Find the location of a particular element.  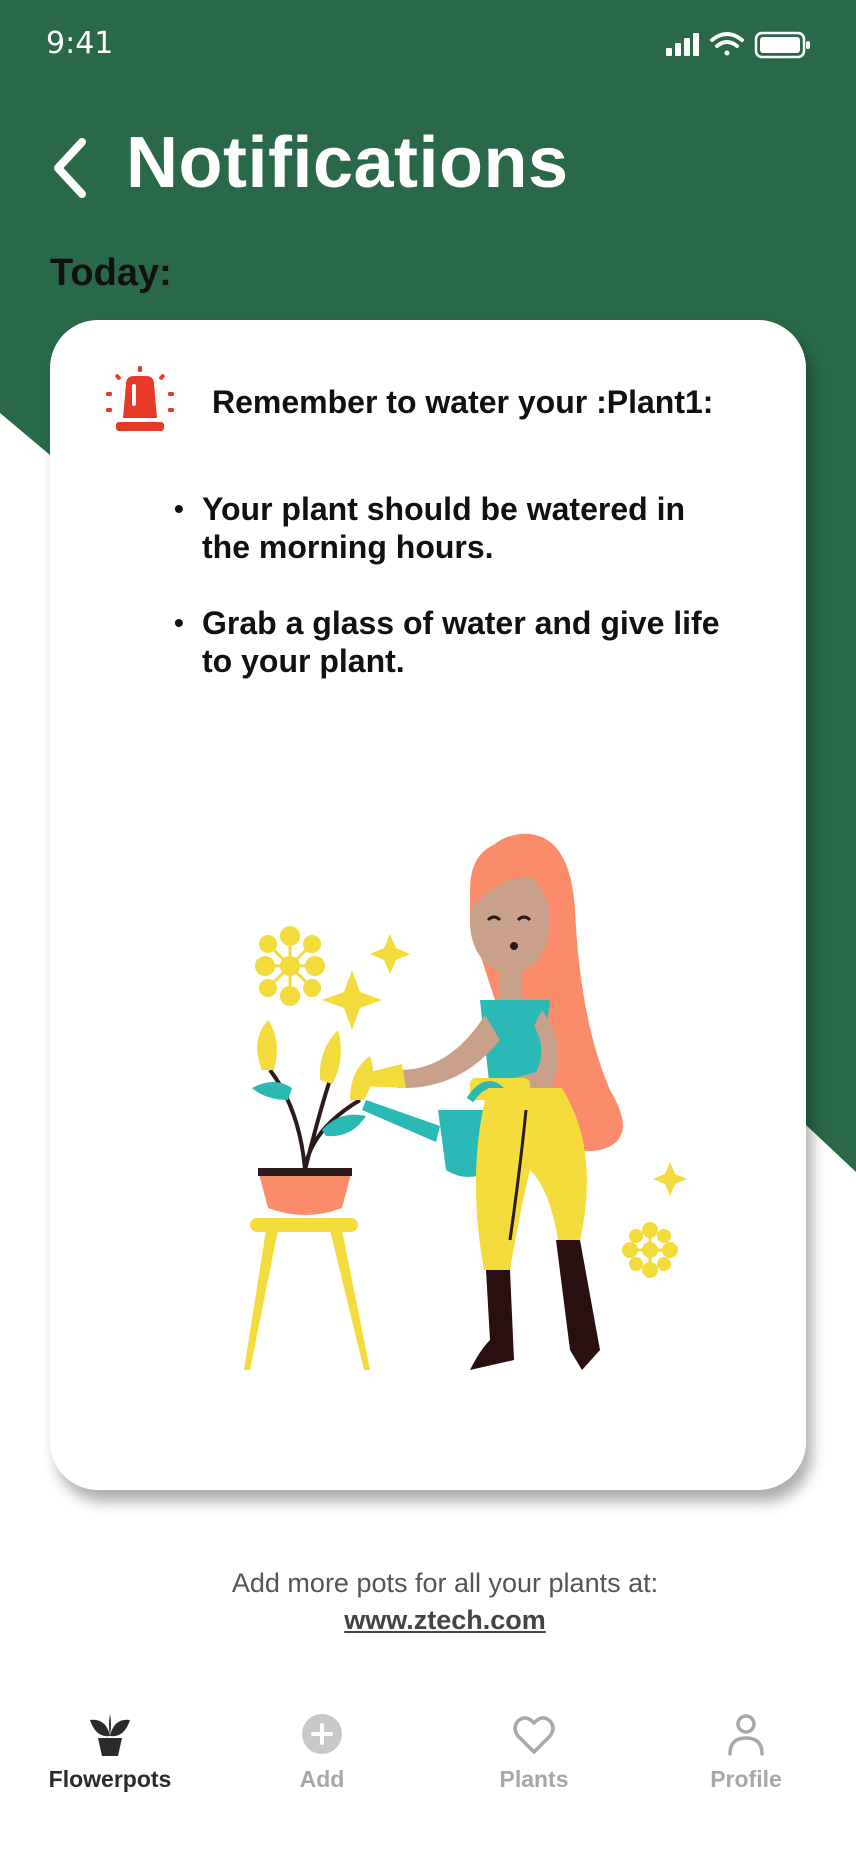

alarm-siren-icon is located at coordinates (140, 398).